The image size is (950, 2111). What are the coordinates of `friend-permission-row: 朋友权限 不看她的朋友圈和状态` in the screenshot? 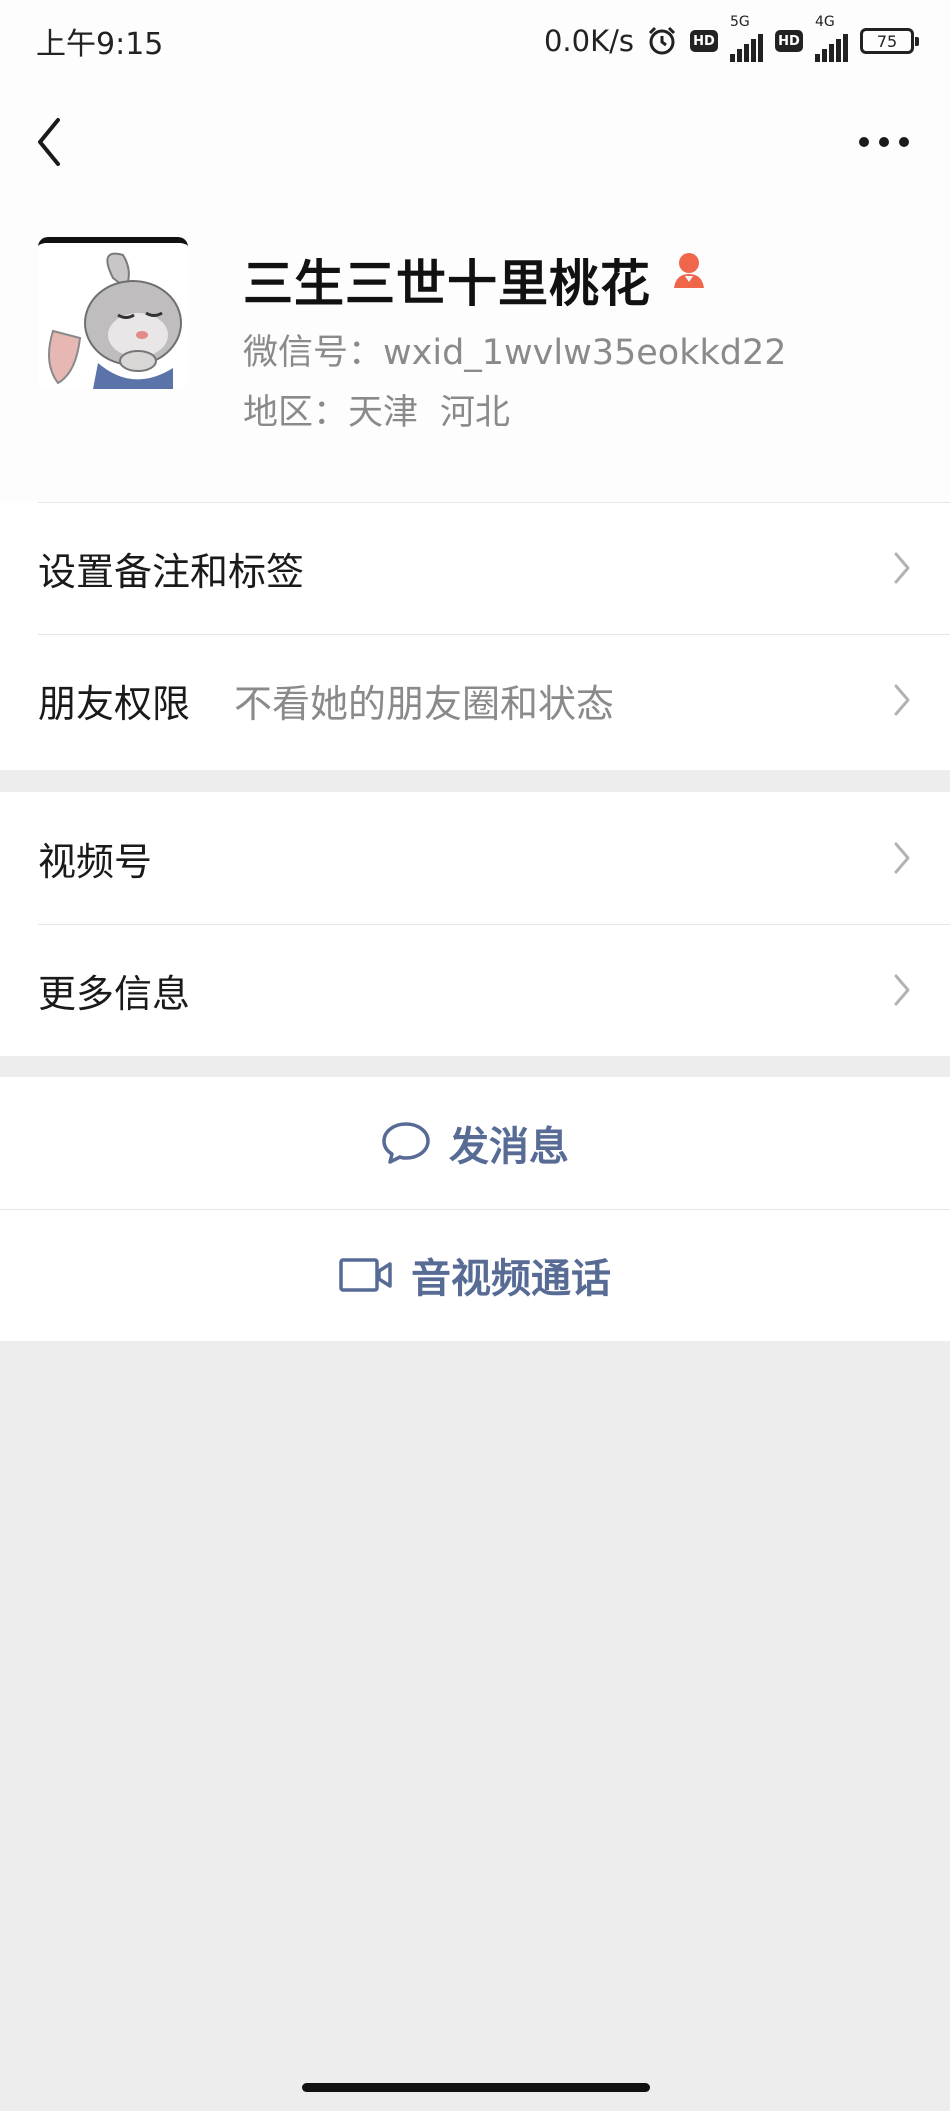 It's located at (475, 700).